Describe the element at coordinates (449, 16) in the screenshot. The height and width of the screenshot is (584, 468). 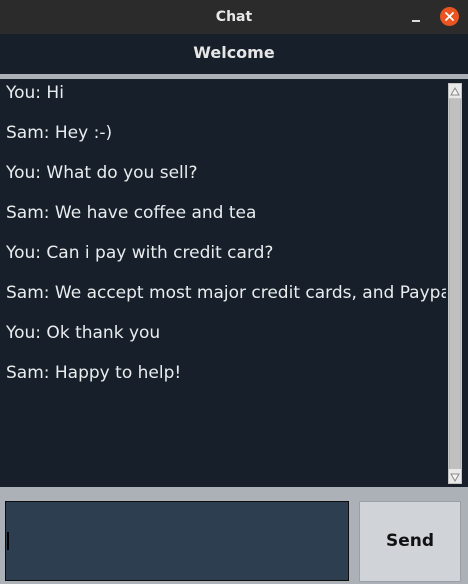
I see `close-icon` at that location.